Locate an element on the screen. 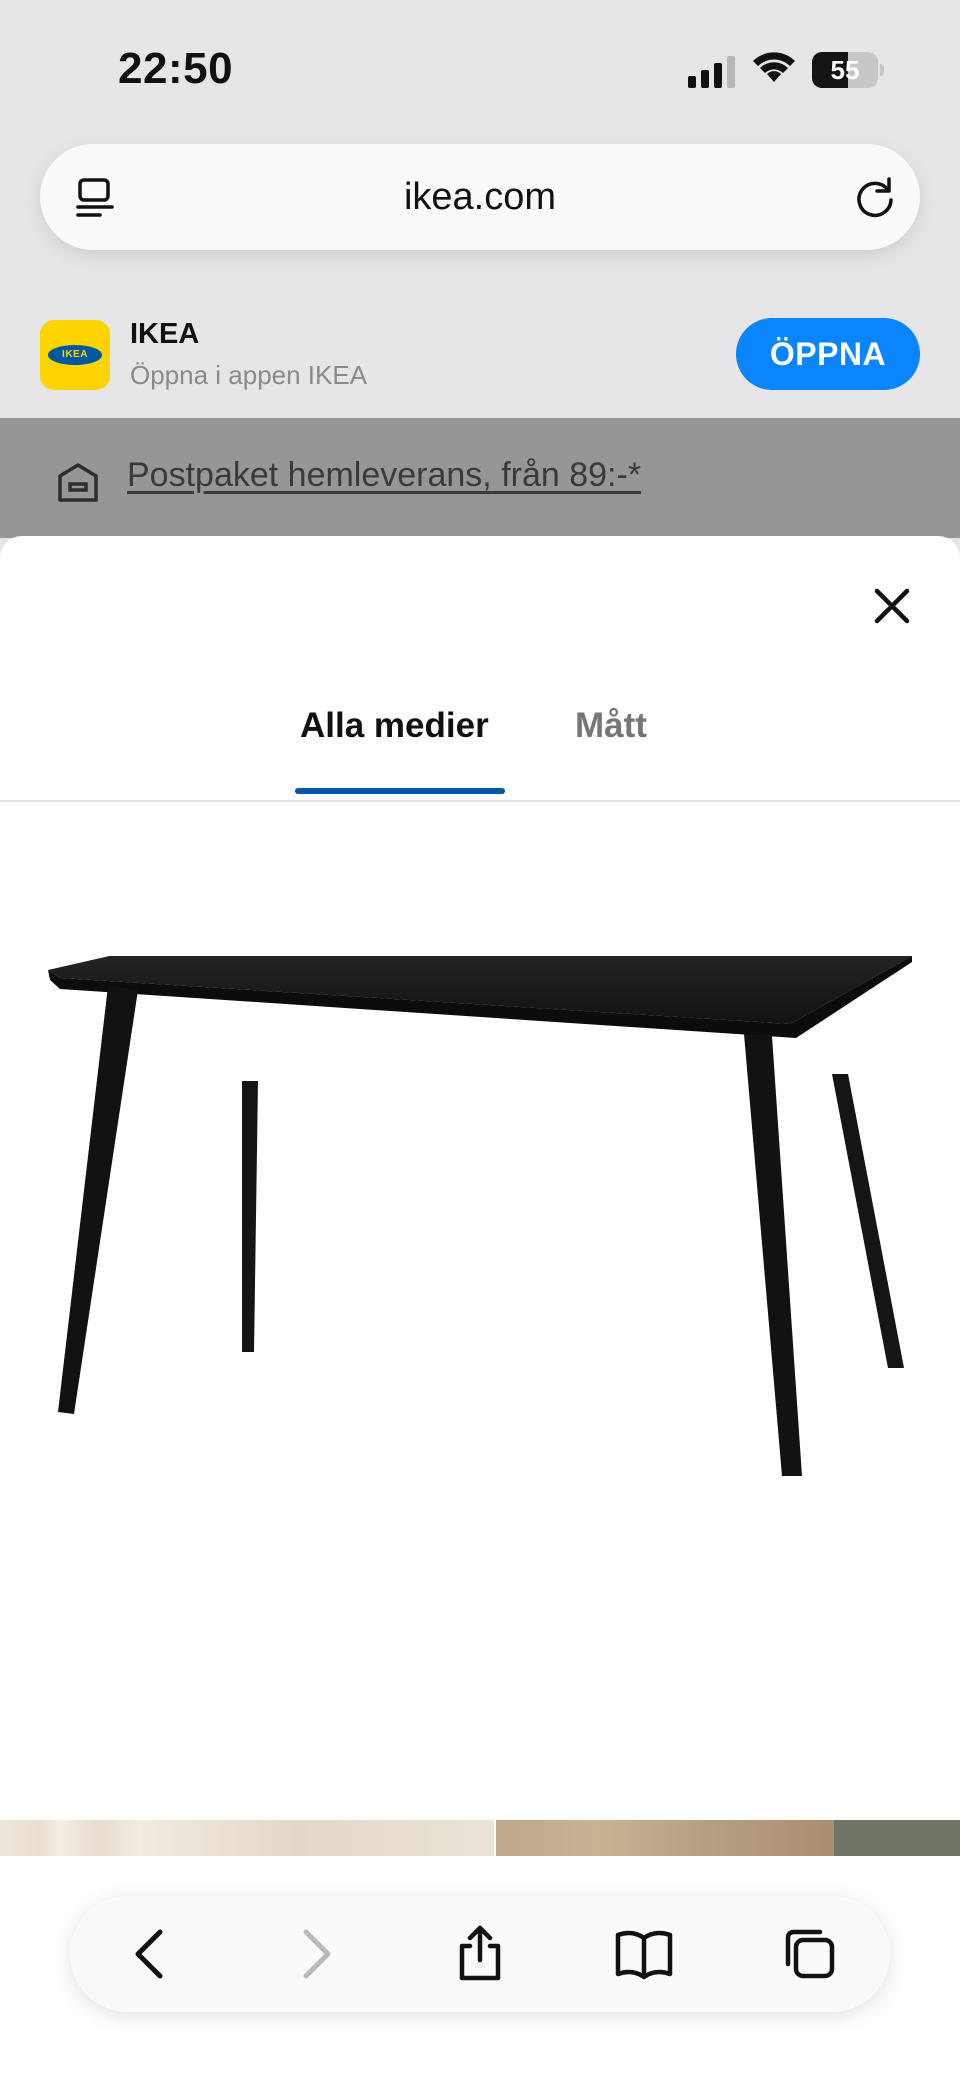 Image resolution: width=960 pixels, height=2081 pixels. ikea-app-icon: IKEA is located at coordinates (75, 355).